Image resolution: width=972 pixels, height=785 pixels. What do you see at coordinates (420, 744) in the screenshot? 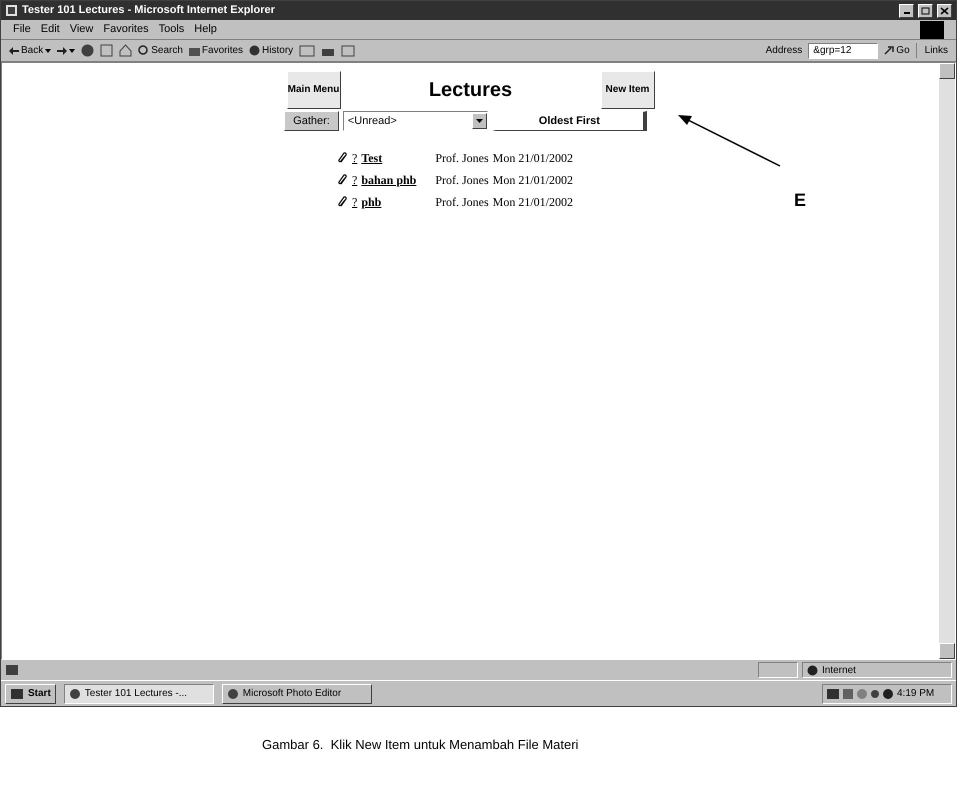
I see `figure-caption: Gambar 6. Klik New Item untuk Menambah File Materi` at bounding box center [420, 744].